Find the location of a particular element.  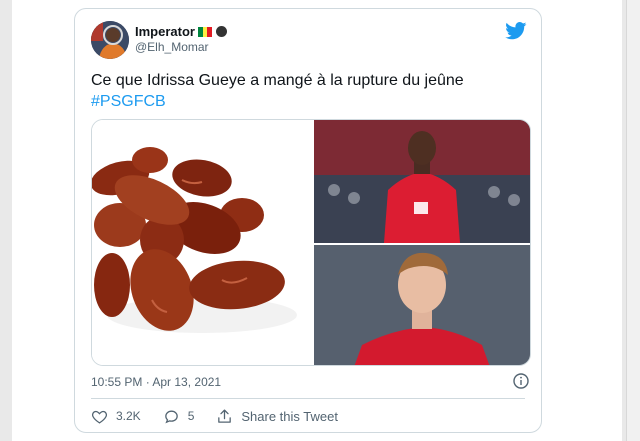

like-count: 3.2K is located at coordinates (128, 416).